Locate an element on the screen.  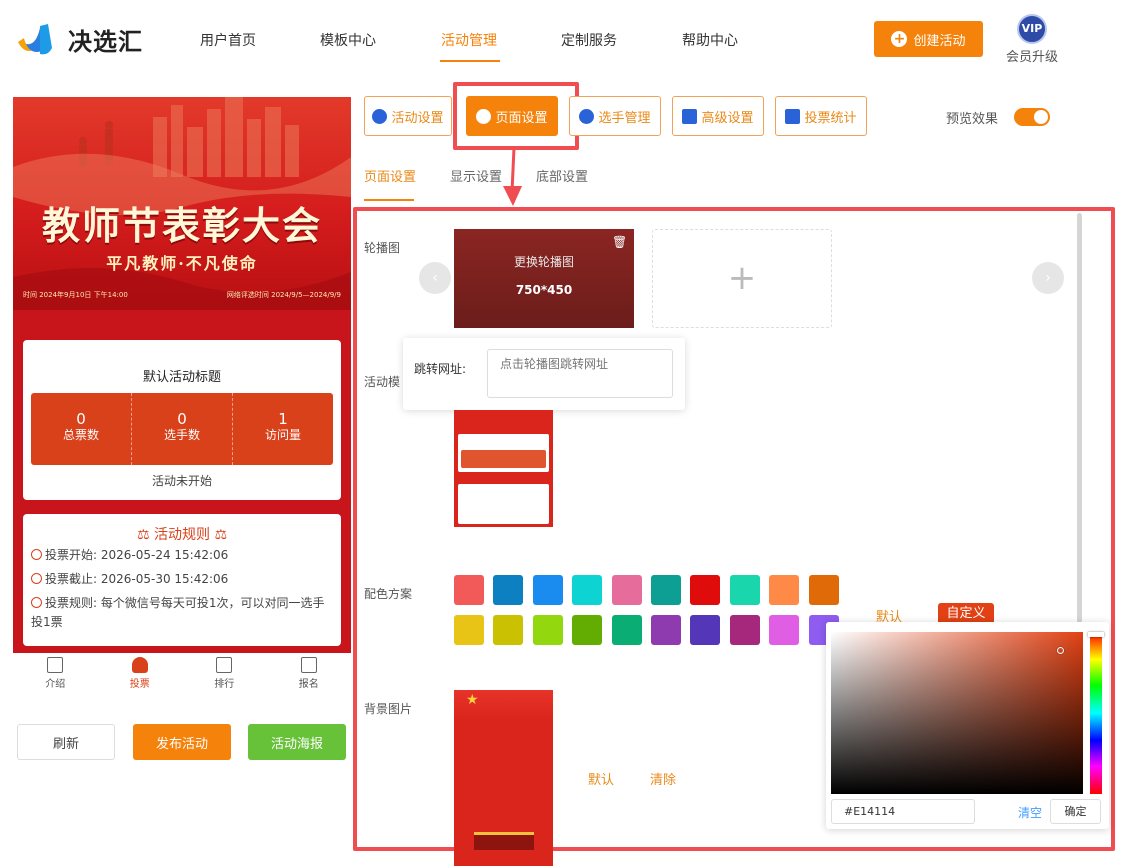
vip-badge-icon: VIP is located at coordinates (1032, 29).